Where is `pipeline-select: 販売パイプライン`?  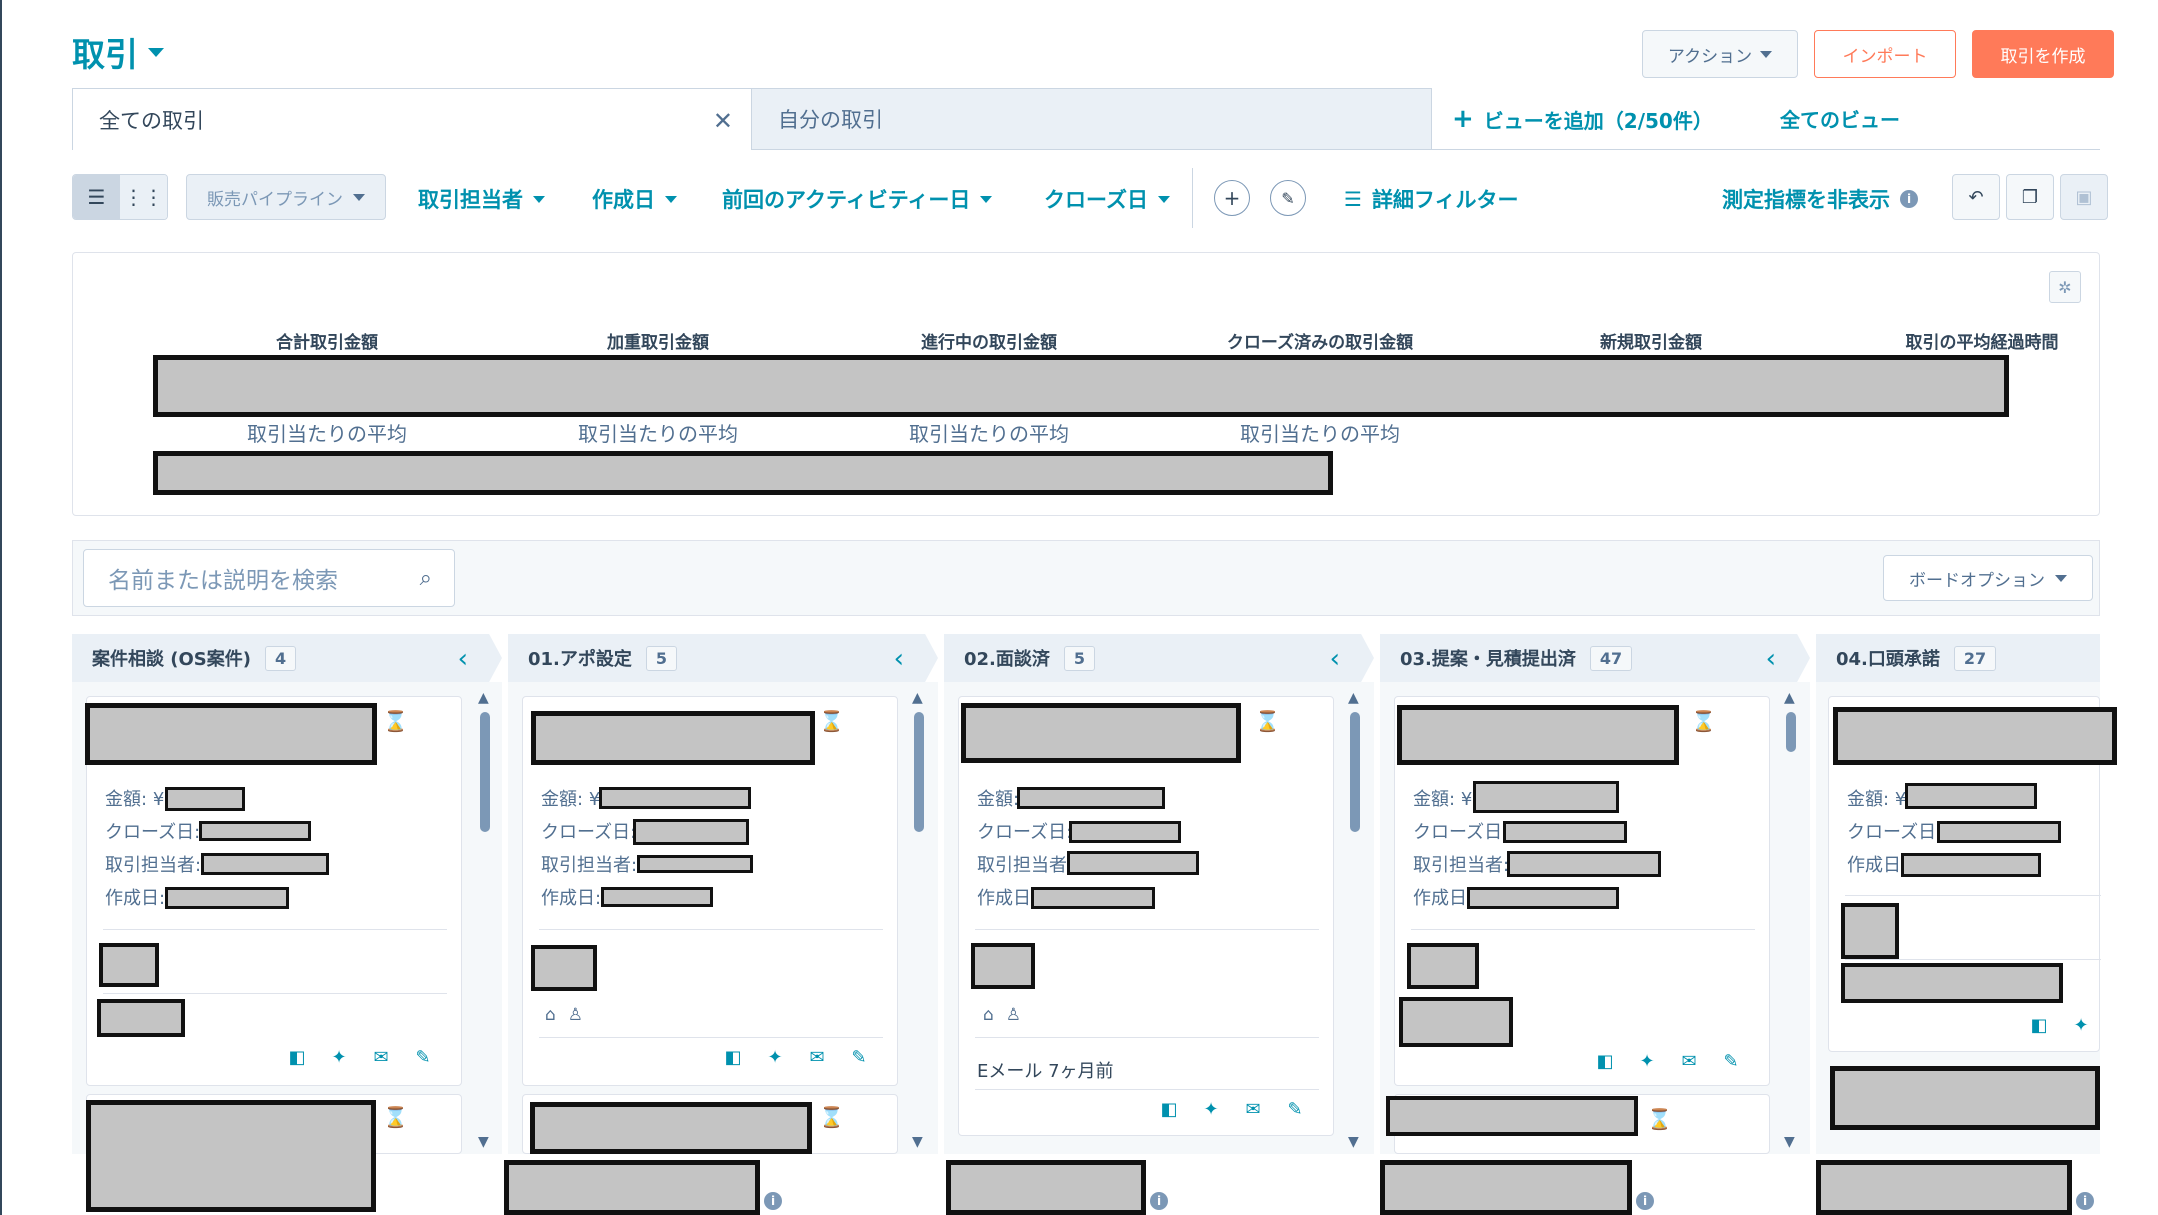 pipeline-select: 販売パイプライン is located at coordinates (286, 197).